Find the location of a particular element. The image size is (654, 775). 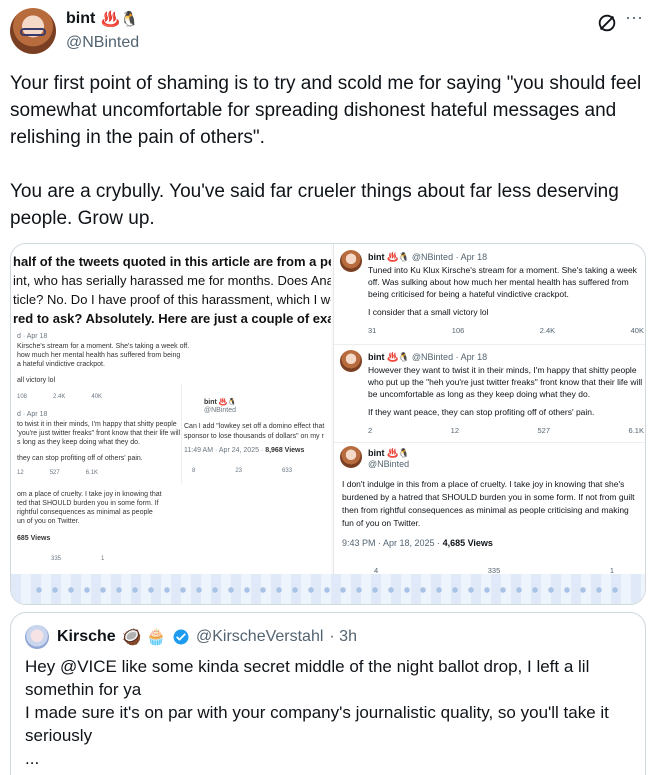

embedded-time: 9:43 PM · Apr 18, 2025 · 4,685 Views is located at coordinates (417, 543).